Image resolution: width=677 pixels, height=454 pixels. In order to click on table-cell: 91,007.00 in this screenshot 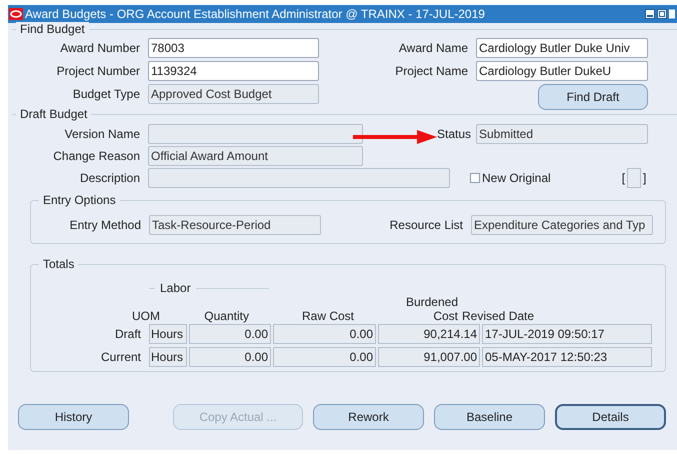, I will do `click(429, 357)`.